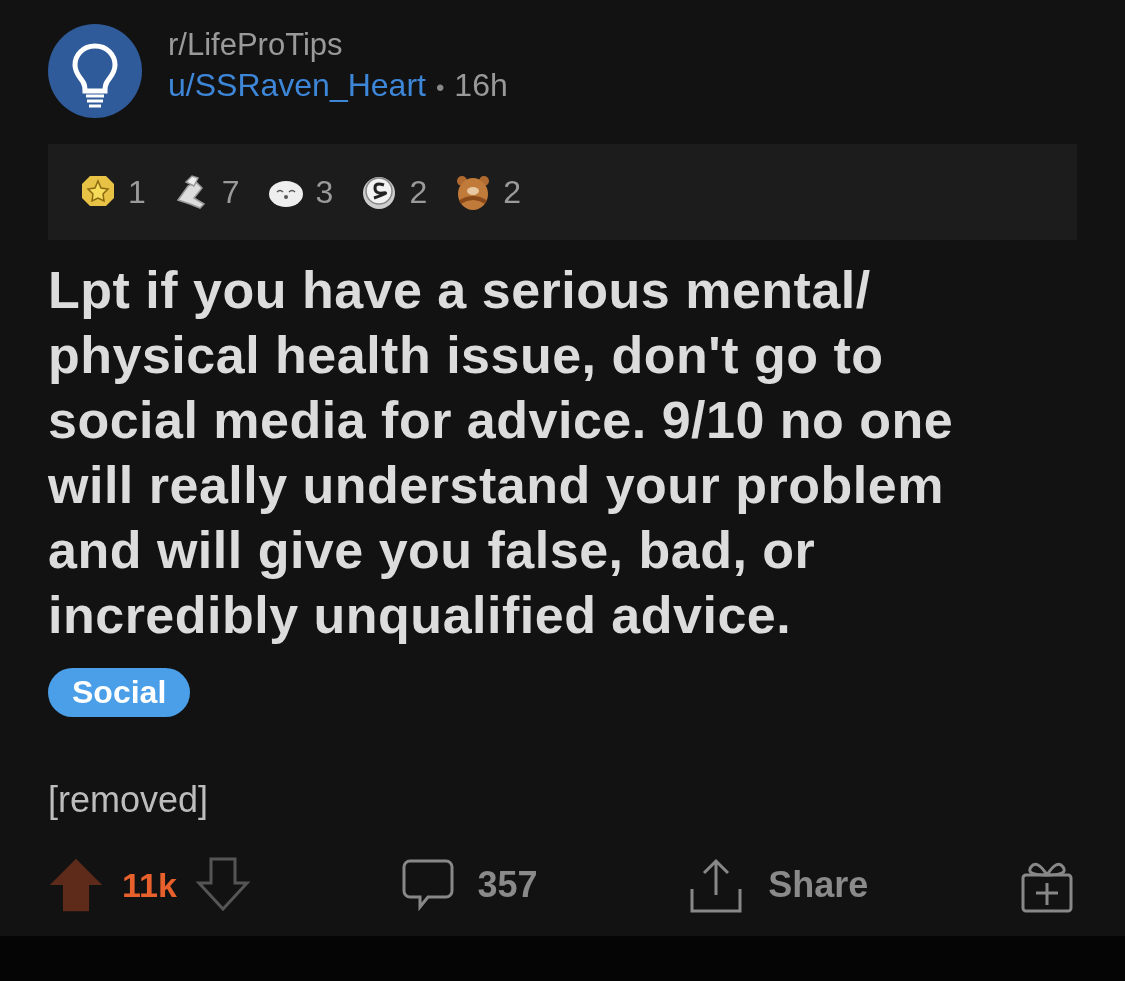 Image resolution: width=1125 pixels, height=981 pixels. Describe the element at coordinates (95, 71) in the screenshot. I see `subreddit-avatar-icon` at that location.